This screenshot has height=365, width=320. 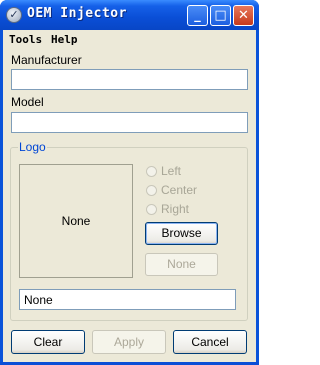 I want to click on model-input, so click(x=129, y=122).